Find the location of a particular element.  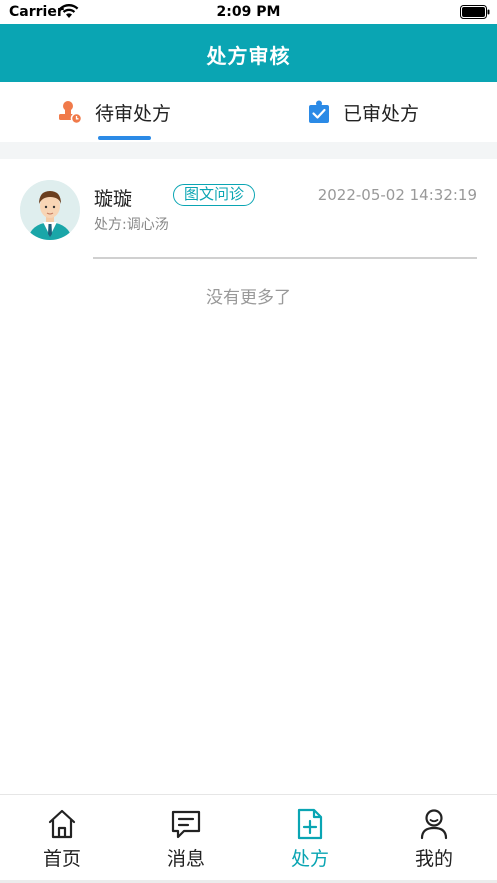

review-tabs: 待审处方 已审处方 is located at coordinates (248, 112).